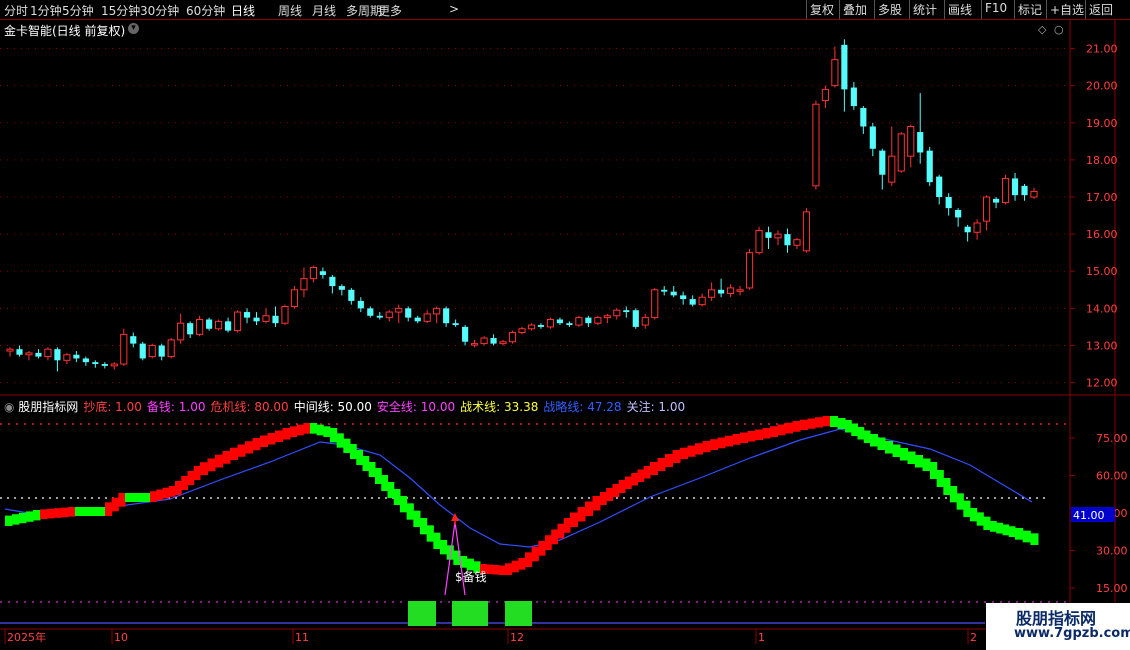  Describe the element at coordinates (973, 637) in the screenshot. I see `date-axis-label: 2` at that location.